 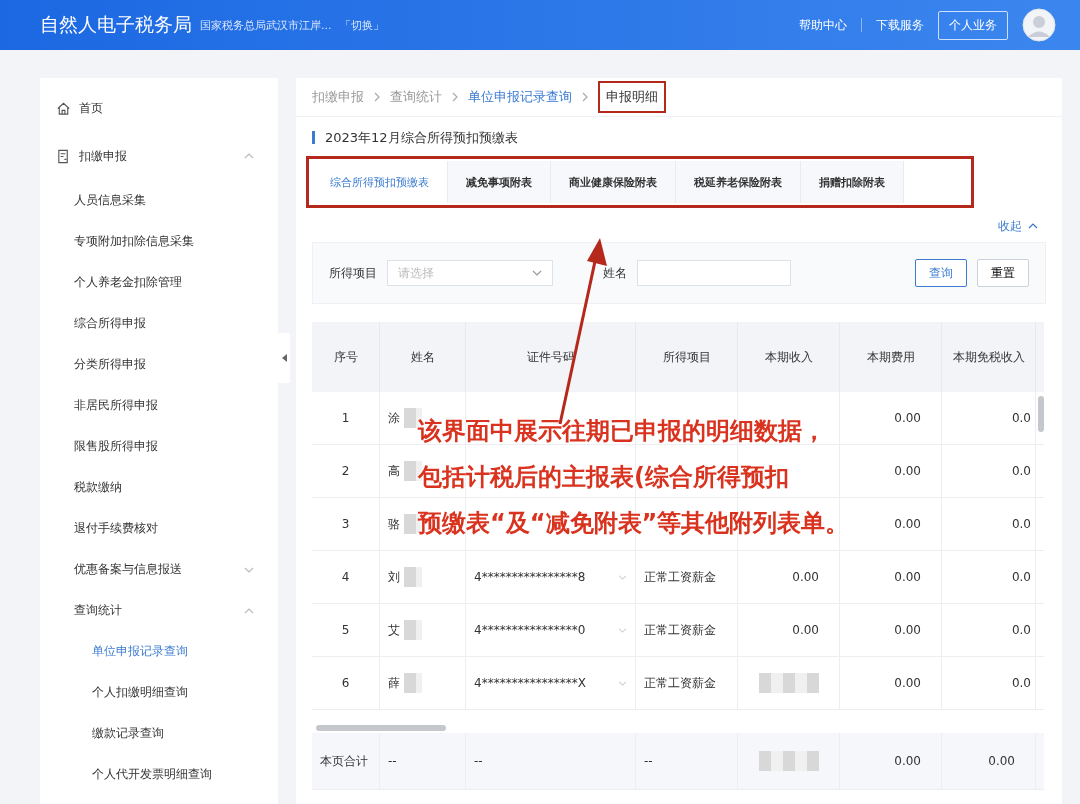 What do you see at coordinates (361, 25) in the screenshot?
I see `switch-link: 「切换」` at bounding box center [361, 25].